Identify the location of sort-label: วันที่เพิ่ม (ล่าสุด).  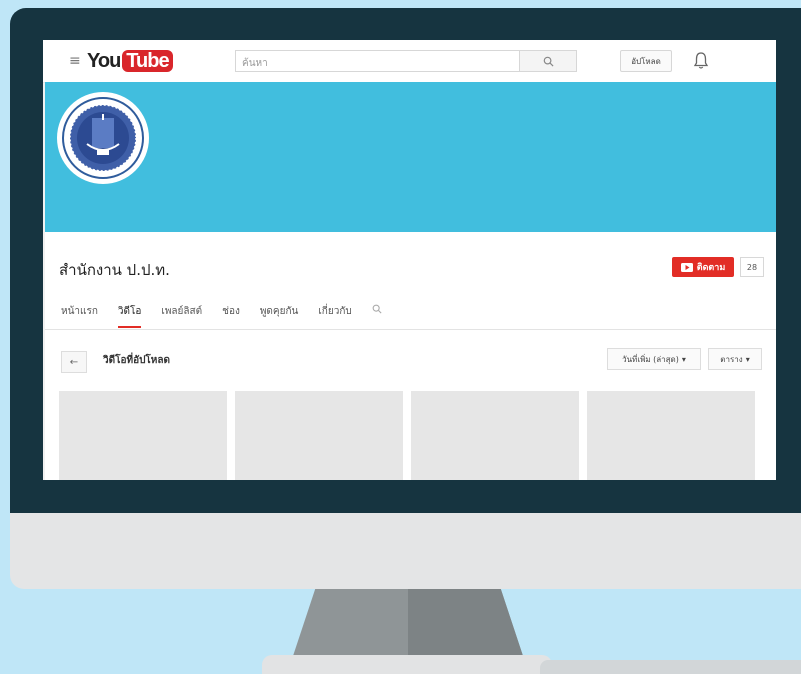
(650, 359).